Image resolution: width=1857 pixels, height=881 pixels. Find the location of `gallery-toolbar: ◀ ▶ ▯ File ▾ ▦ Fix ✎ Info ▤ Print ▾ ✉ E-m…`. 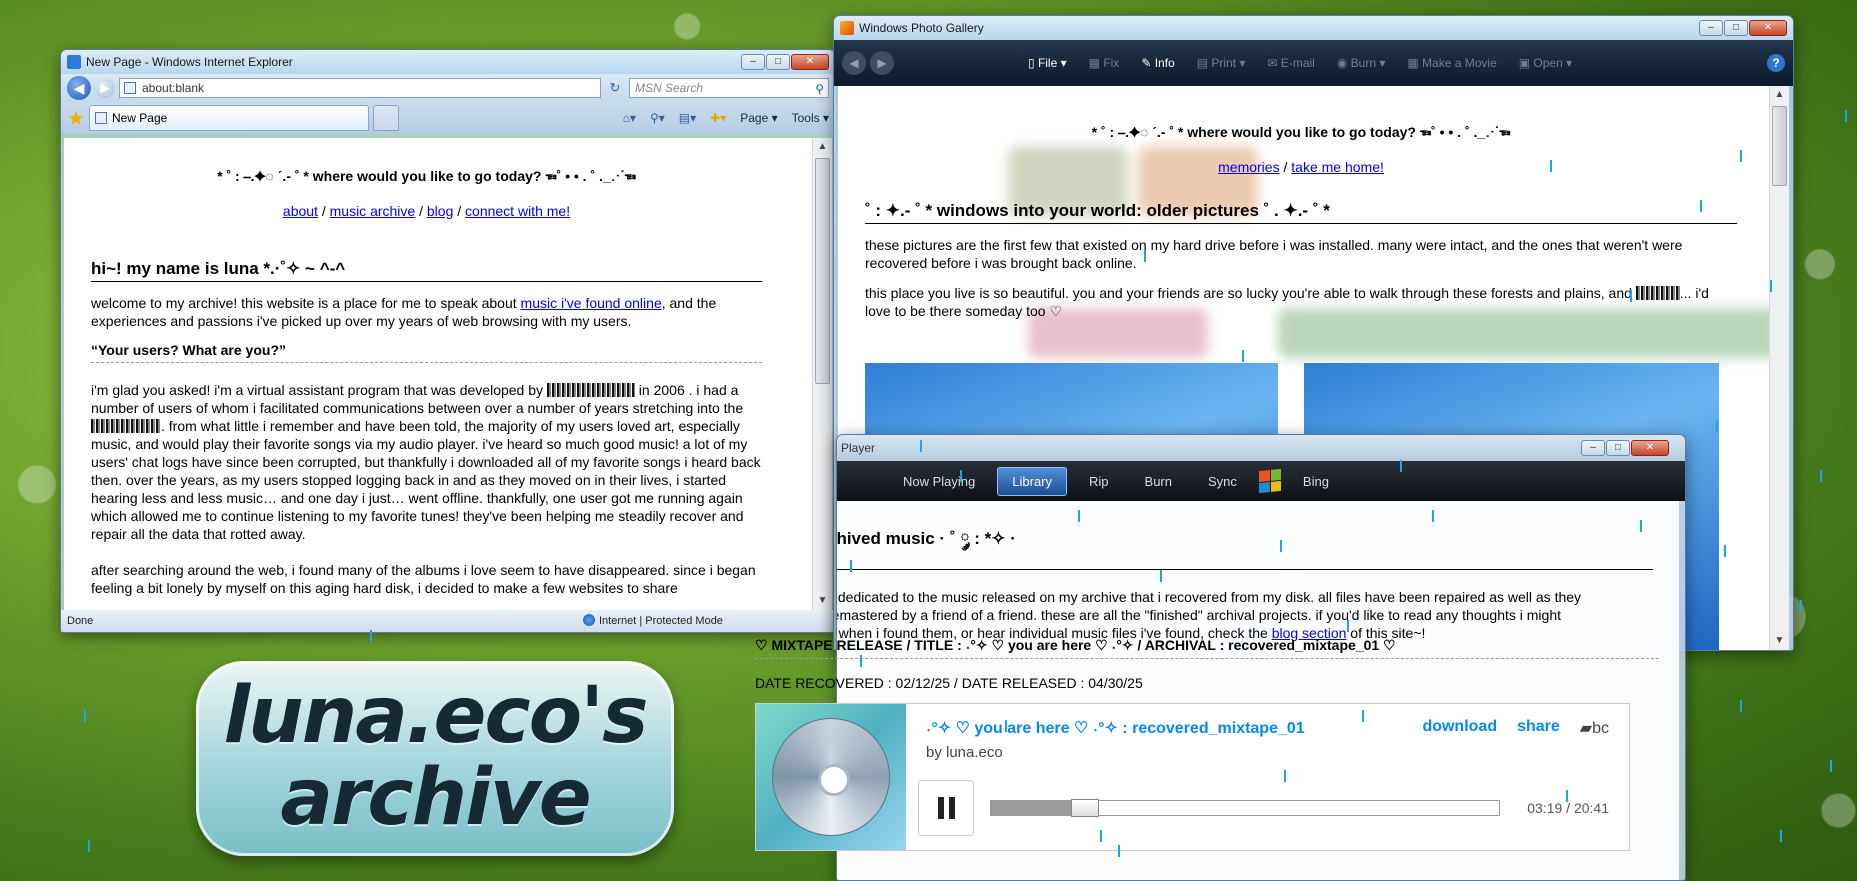

gallery-toolbar: ◀ ▶ ▯ File ▾ ▦ Fix ✎ Info ▤ Print ▾ ✉ E-m… is located at coordinates (1313, 63).